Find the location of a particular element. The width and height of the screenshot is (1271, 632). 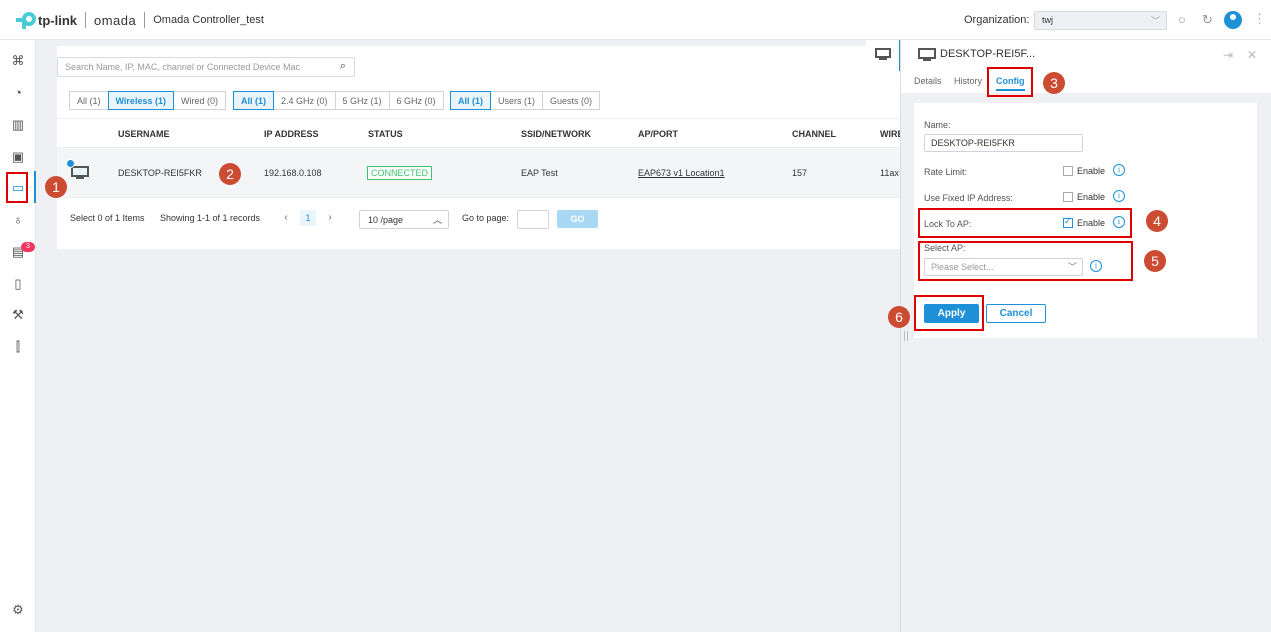

reports-icon: ⫿ is located at coordinates (18, 347).